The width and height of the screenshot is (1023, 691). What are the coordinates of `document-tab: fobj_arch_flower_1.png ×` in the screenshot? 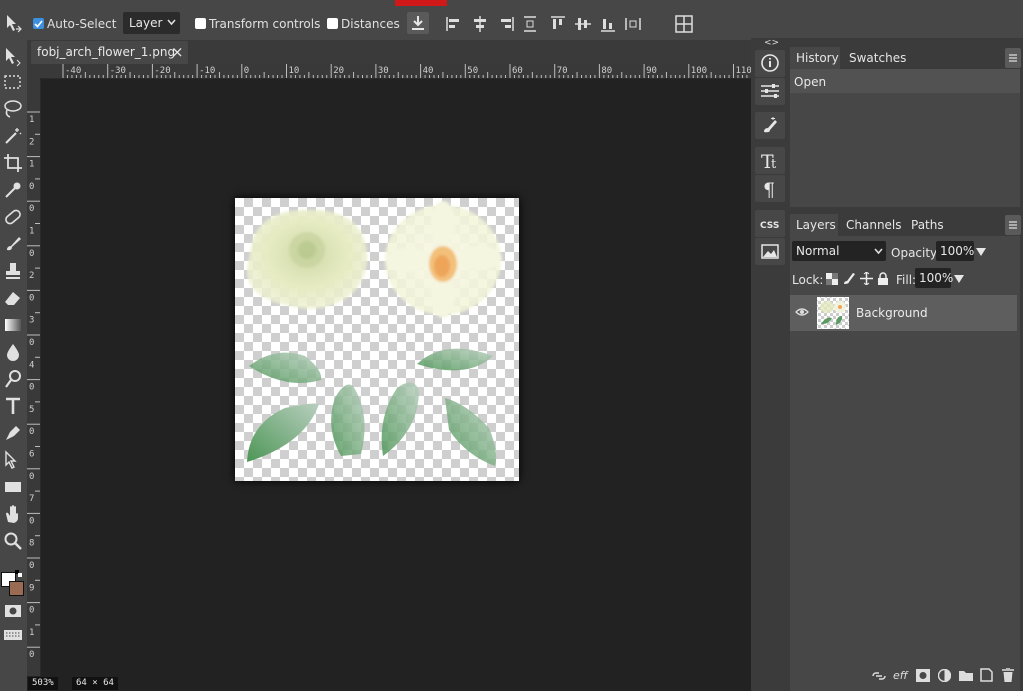 It's located at (109, 52).